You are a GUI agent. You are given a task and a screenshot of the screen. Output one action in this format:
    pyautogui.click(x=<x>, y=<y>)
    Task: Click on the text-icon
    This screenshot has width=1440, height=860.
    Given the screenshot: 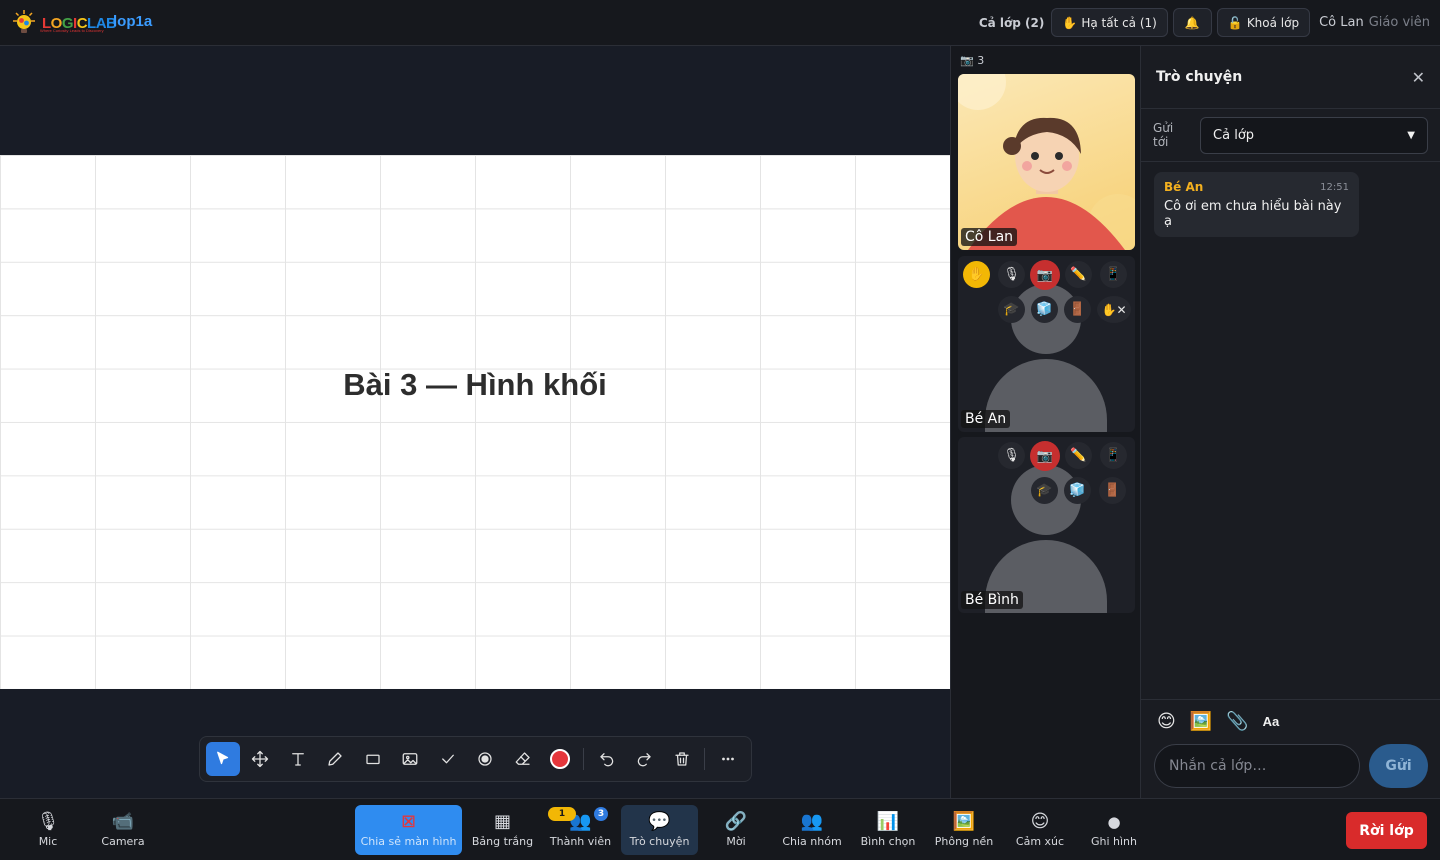 What is the action you would take?
    pyautogui.click(x=297, y=759)
    